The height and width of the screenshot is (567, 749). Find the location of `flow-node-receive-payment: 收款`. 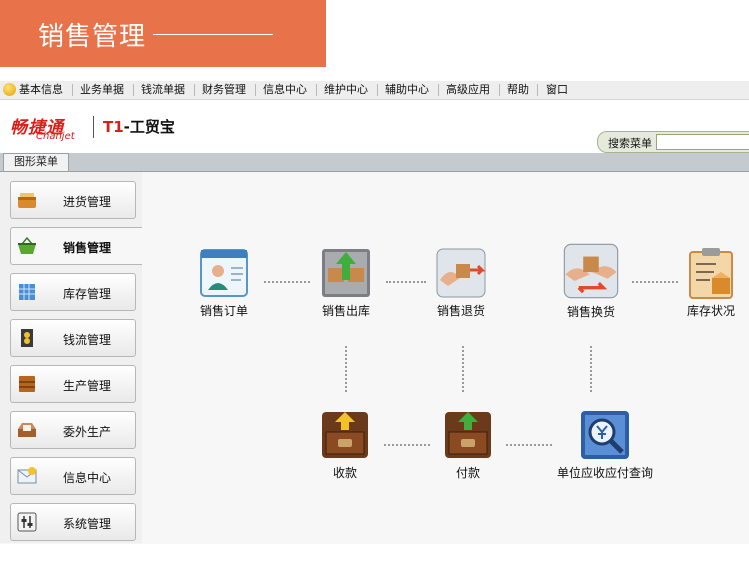

flow-node-receive-payment: 收款 is located at coordinates (345, 444).